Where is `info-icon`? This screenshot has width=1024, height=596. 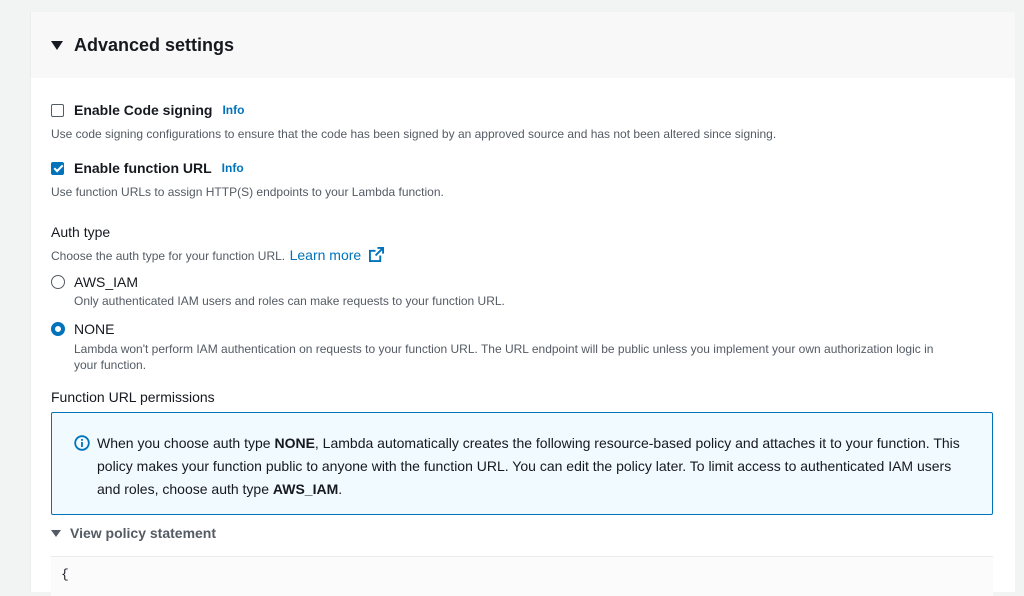 info-icon is located at coordinates (82, 443).